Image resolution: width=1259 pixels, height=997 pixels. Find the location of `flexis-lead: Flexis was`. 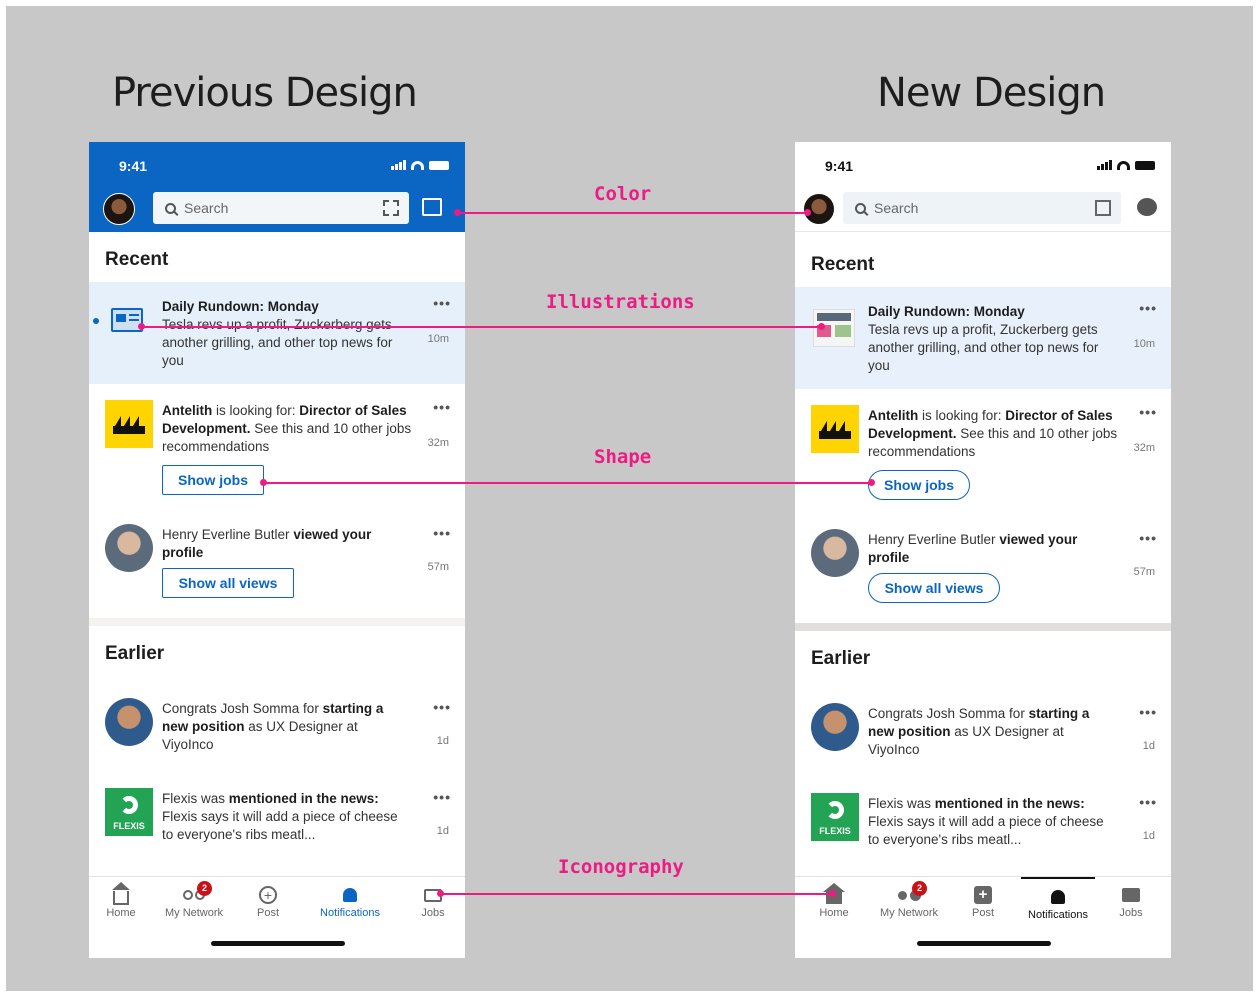

flexis-lead: Flexis was is located at coordinates (901, 803).